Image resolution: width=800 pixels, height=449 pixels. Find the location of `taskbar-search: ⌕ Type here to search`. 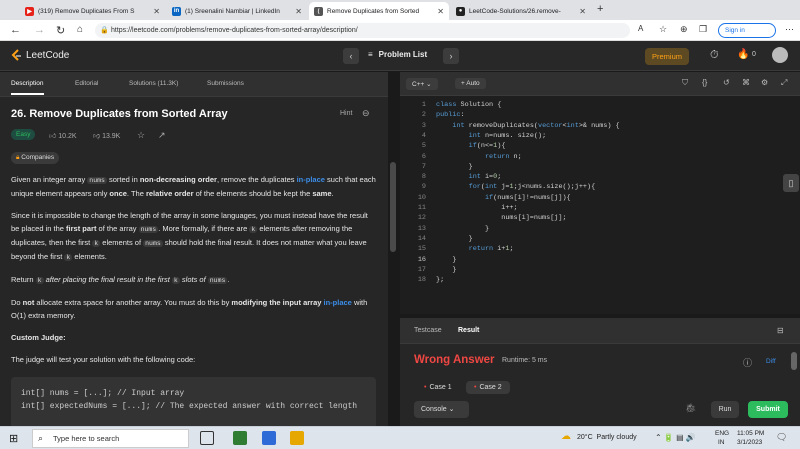

taskbar-search: ⌕ Type here to search is located at coordinates (110, 438).